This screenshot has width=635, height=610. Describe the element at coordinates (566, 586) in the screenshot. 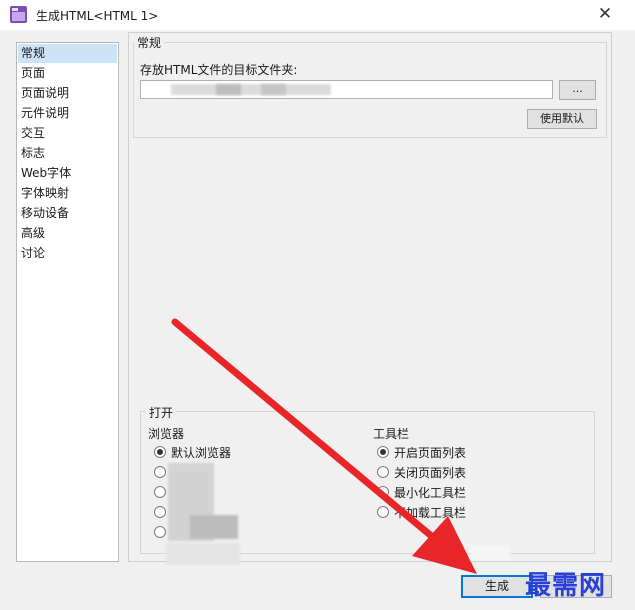

I see `watermark-logo: 最需网` at that location.